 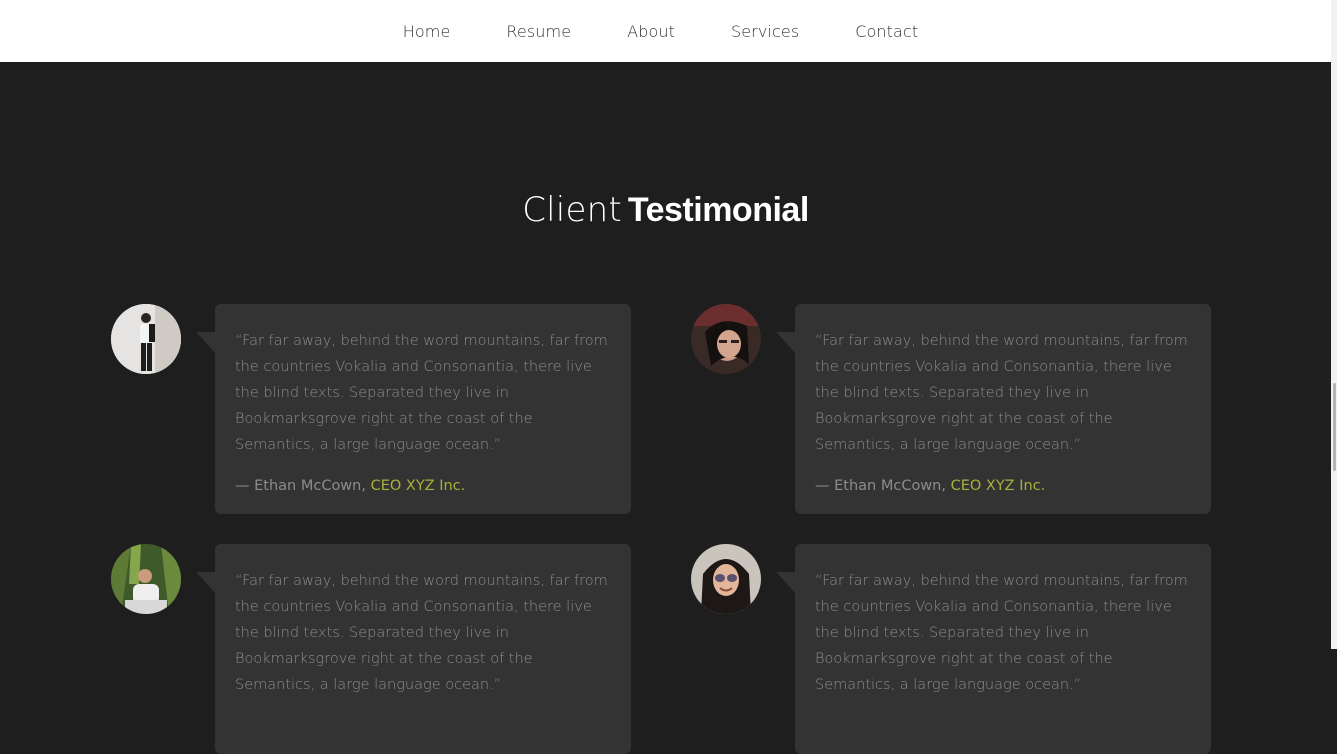 I want to click on section-title-light: Client, so click(x=572, y=210).